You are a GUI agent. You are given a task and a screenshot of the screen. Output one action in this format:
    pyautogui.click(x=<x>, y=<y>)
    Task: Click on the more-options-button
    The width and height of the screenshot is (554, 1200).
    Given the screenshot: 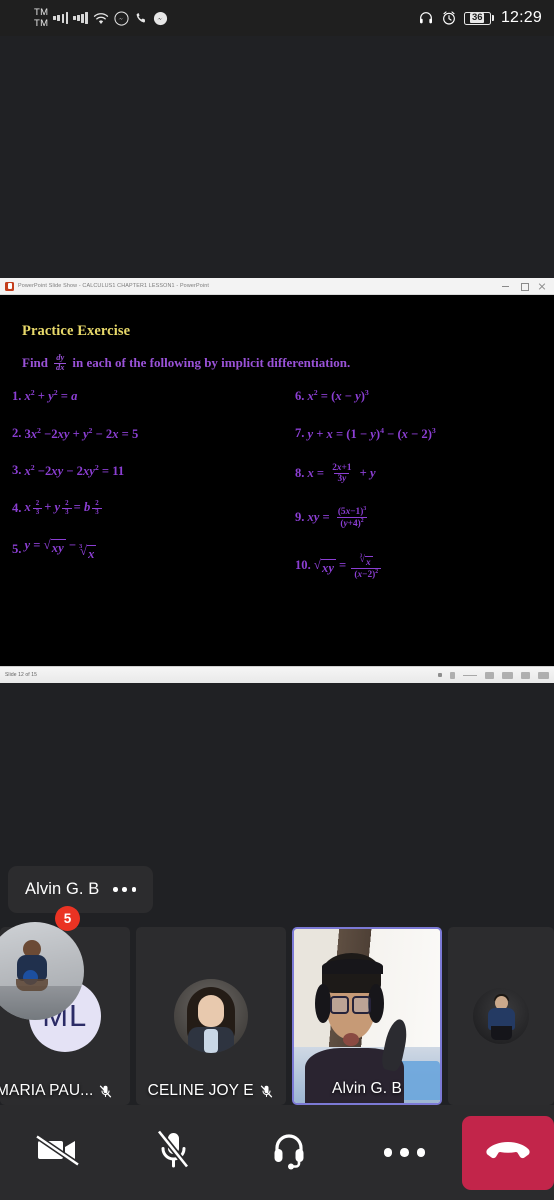 What is the action you would take?
    pyautogui.click(x=405, y=1152)
    